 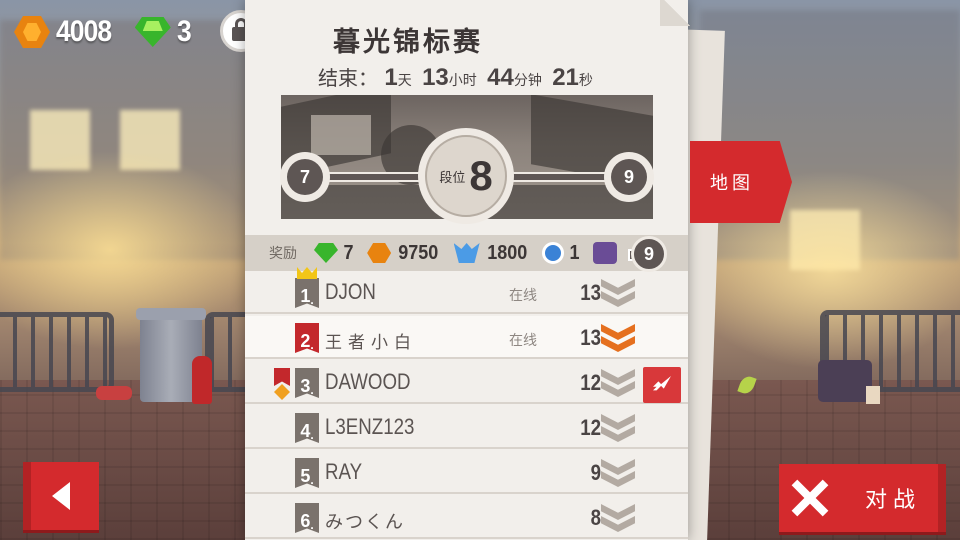 What do you see at coordinates (305, 386) in the screenshot?
I see `position-value: 3` at bounding box center [305, 386].